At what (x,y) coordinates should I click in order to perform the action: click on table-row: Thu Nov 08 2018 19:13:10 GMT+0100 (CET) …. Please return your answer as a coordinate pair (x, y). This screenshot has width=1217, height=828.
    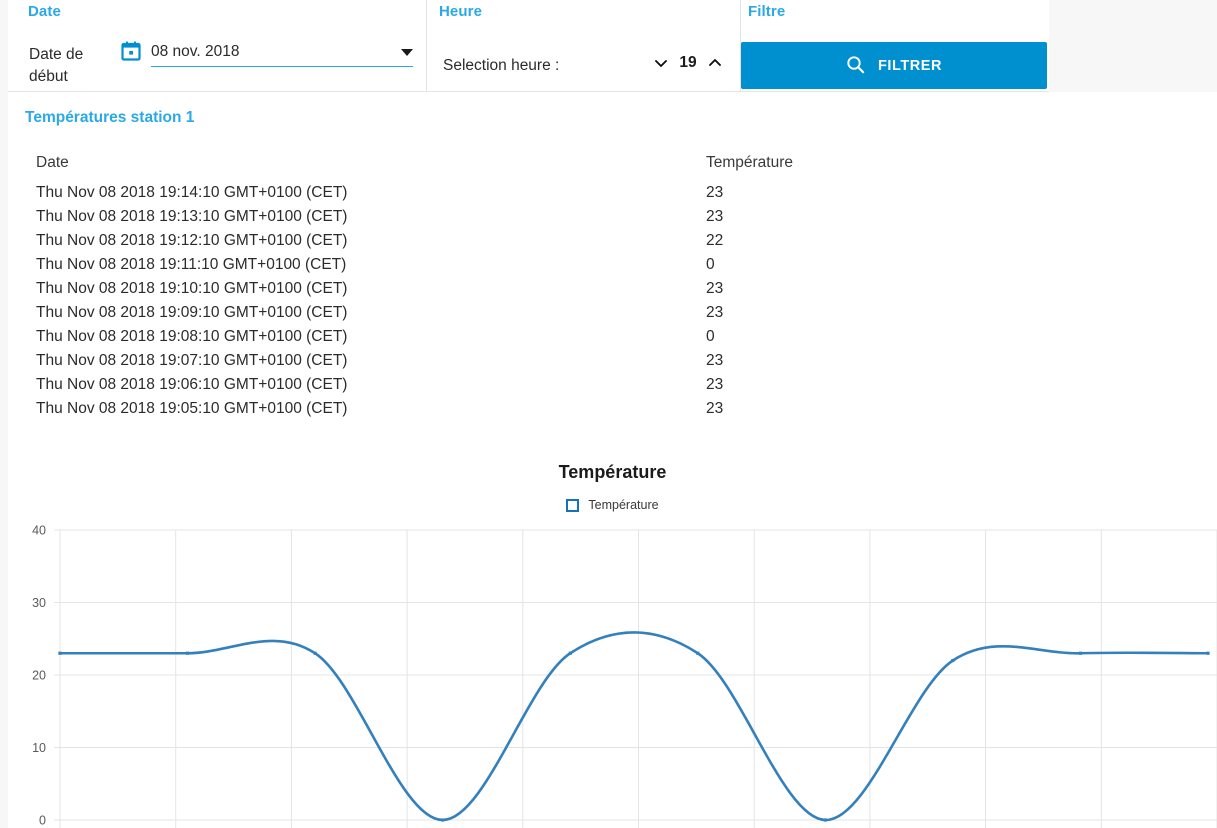
    Looking at the image, I should click on (547, 217).